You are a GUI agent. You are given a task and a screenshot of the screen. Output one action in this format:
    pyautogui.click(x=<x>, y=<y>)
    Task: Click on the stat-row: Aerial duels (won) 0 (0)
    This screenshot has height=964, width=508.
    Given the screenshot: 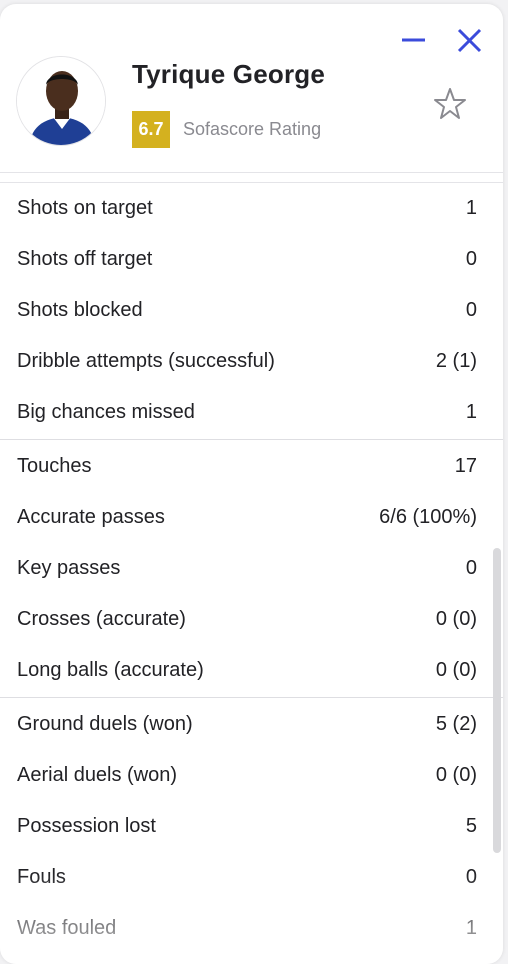 What is the action you would take?
    pyautogui.click(x=251, y=775)
    